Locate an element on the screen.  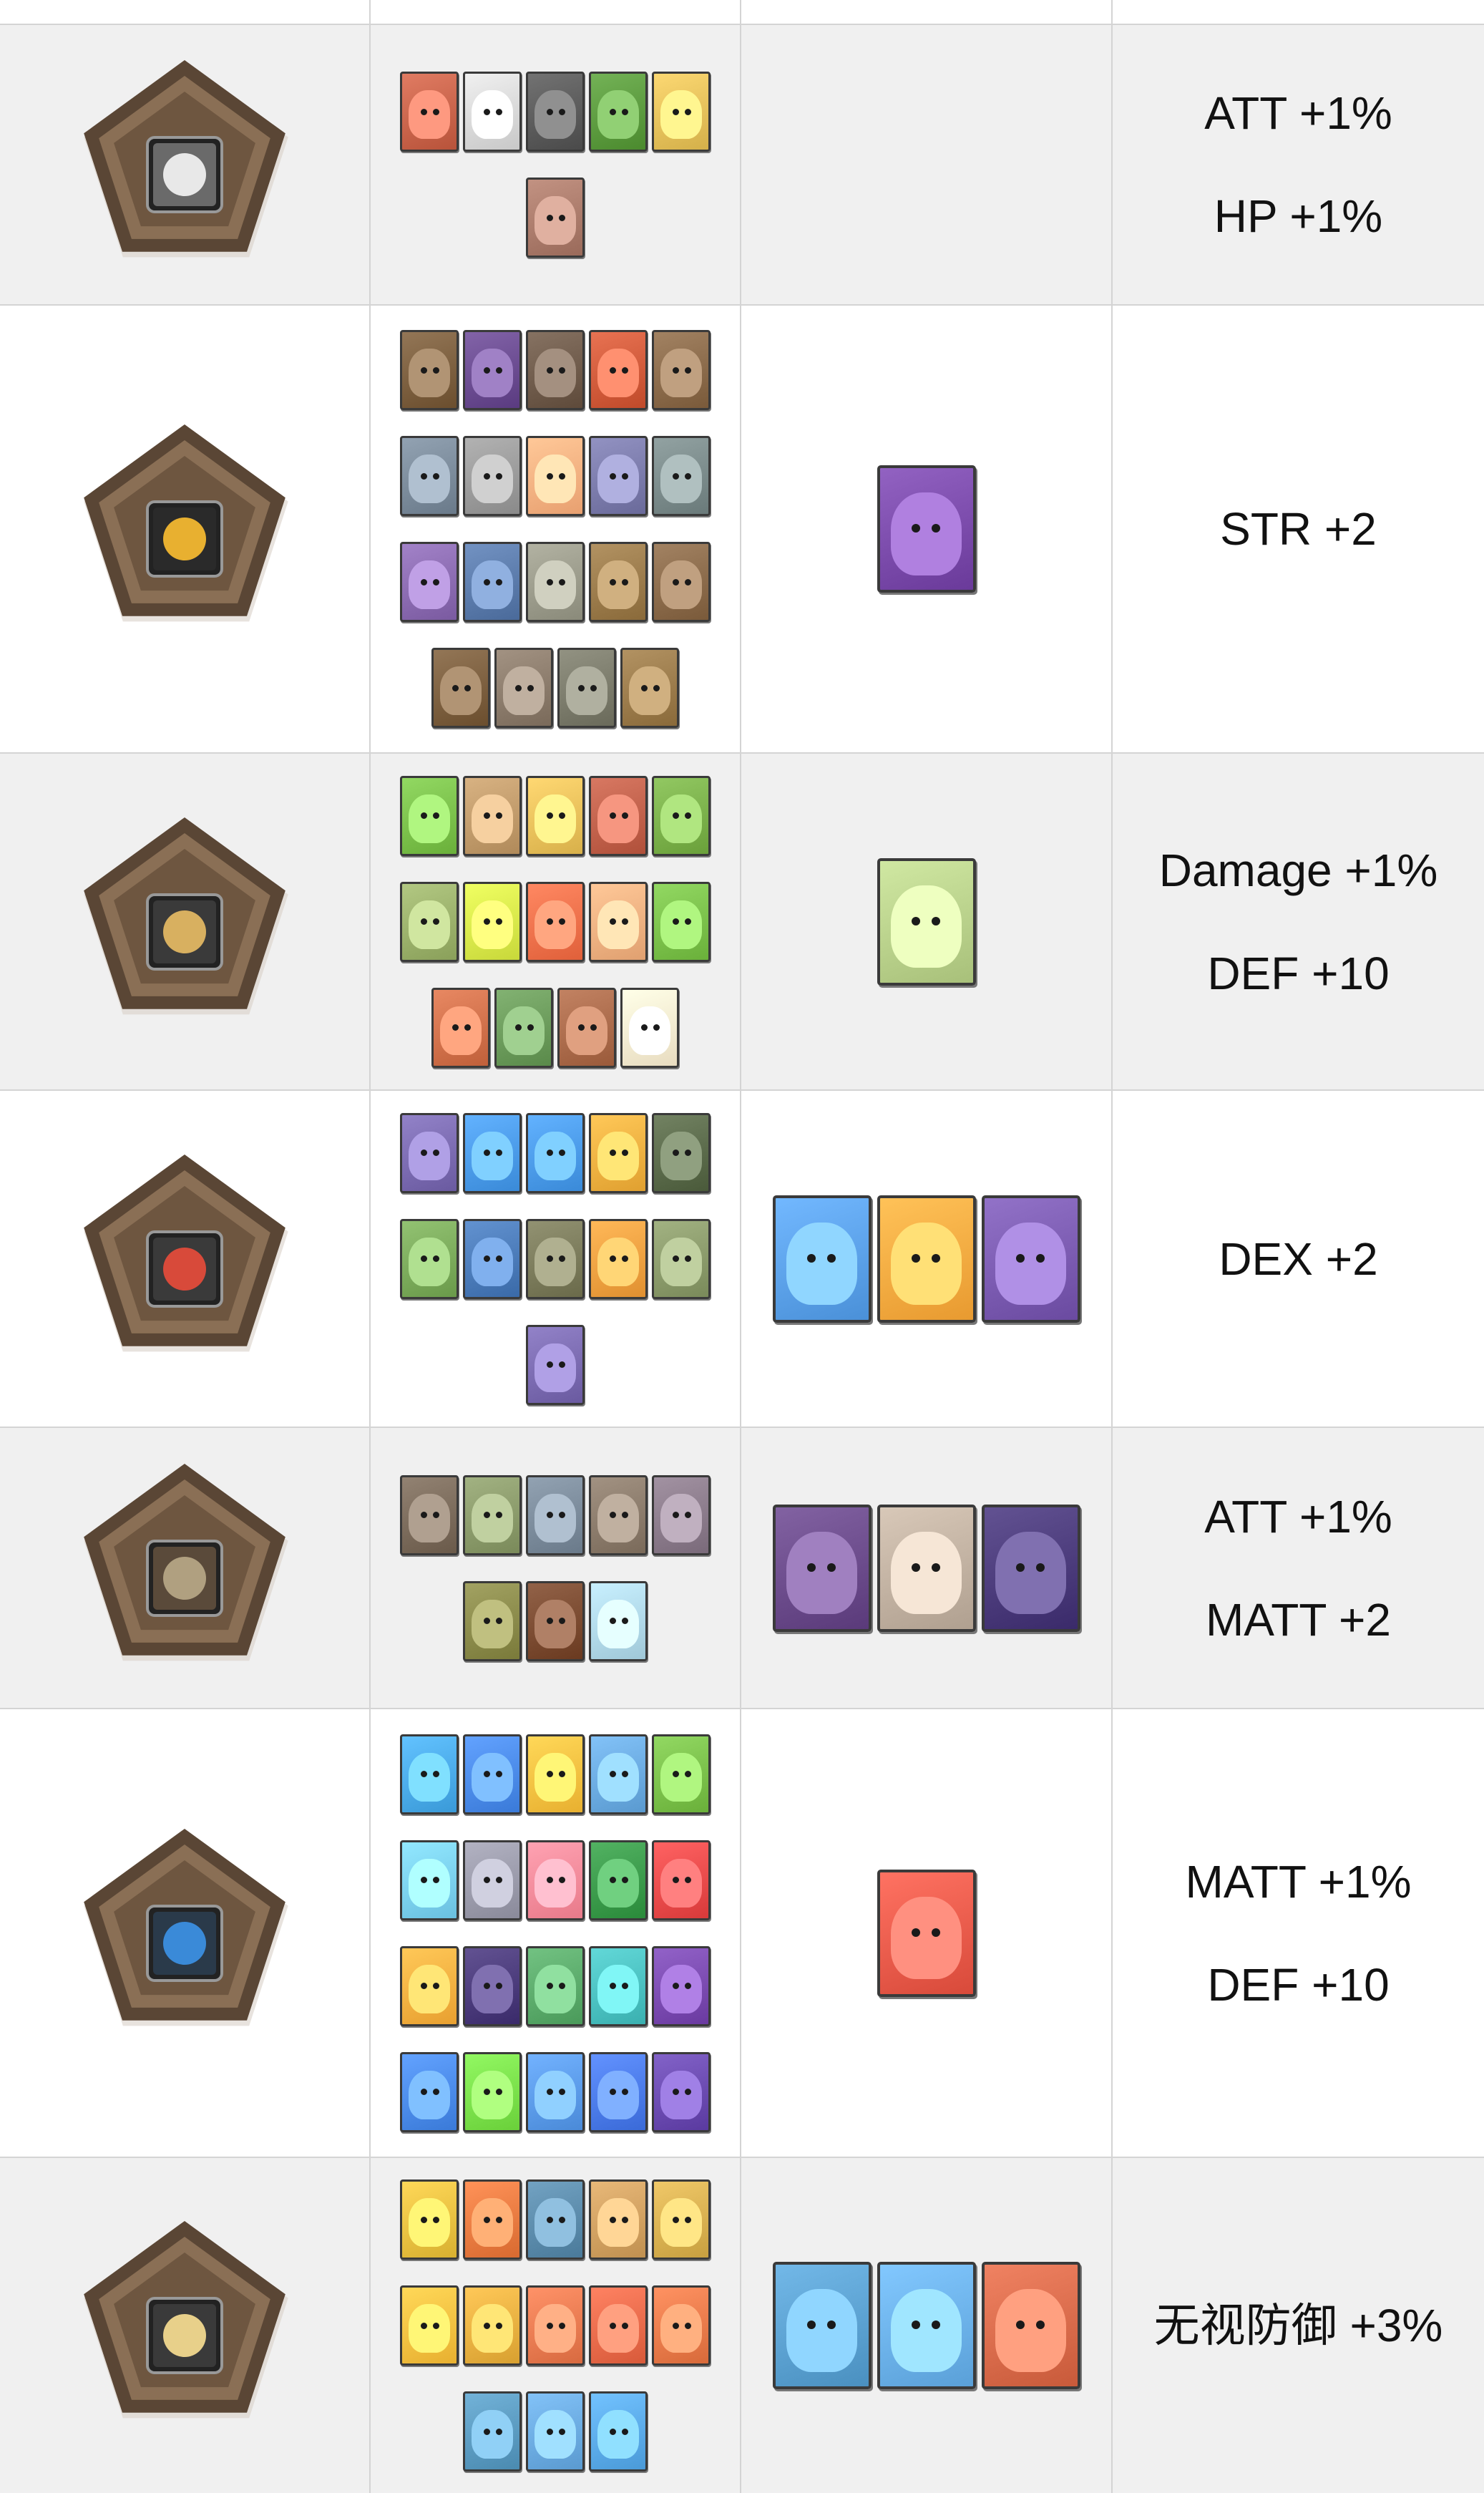
stat-bonus: MATT +1% is located at coordinates (1298, 1882).